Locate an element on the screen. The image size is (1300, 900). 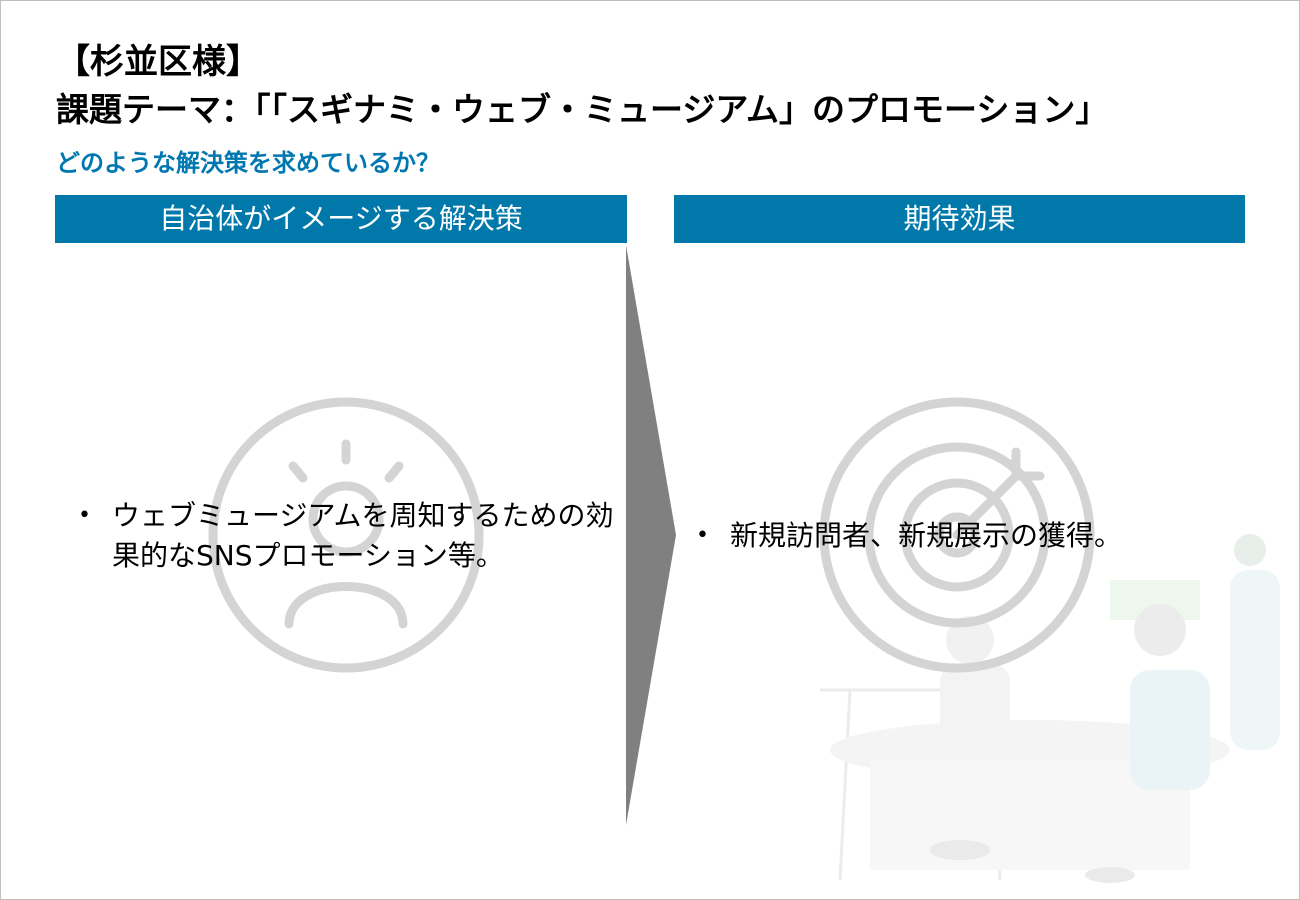
theme-title: 課題テーマ：「「スギナミ・ウェブ・ミュージアム」のプロモーション」 is located at coordinates (582, 109).